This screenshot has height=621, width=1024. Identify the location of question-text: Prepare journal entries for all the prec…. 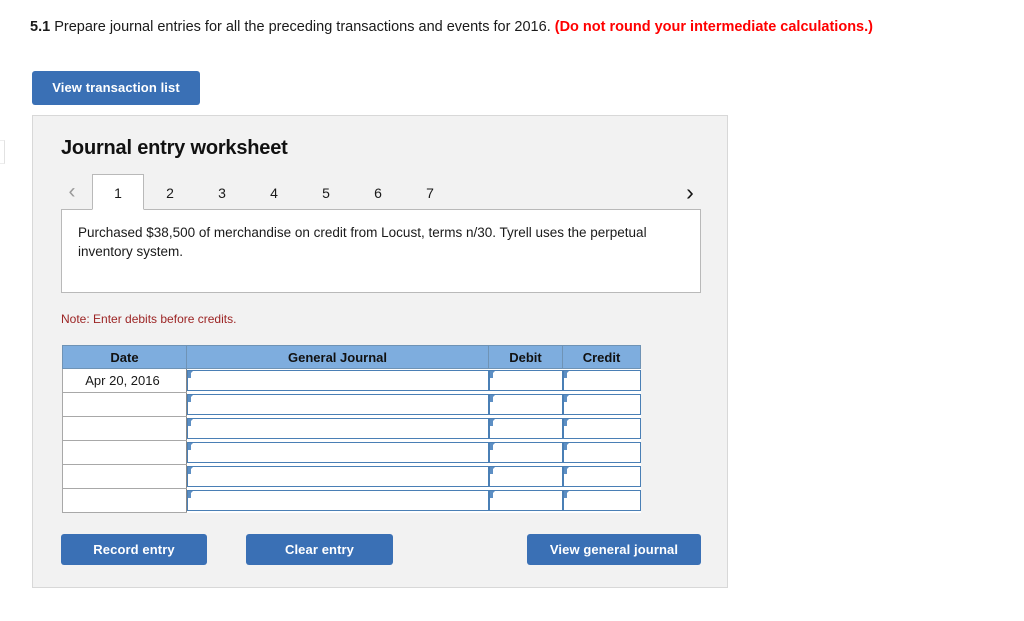
(302, 27).